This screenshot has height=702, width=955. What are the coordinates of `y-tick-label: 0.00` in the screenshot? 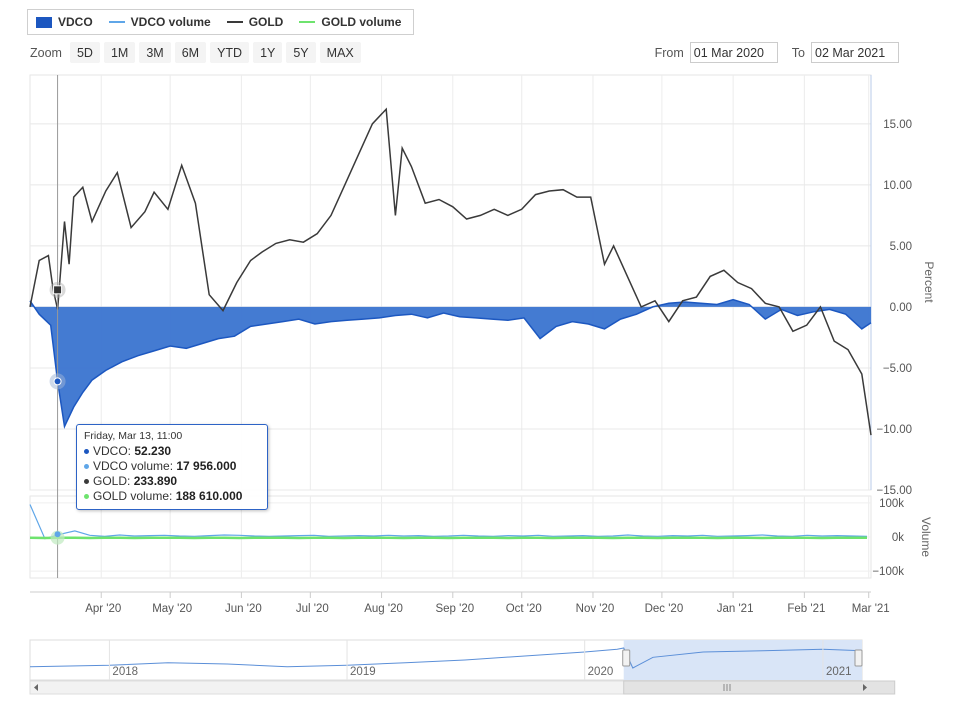 It's located at (901, 308).